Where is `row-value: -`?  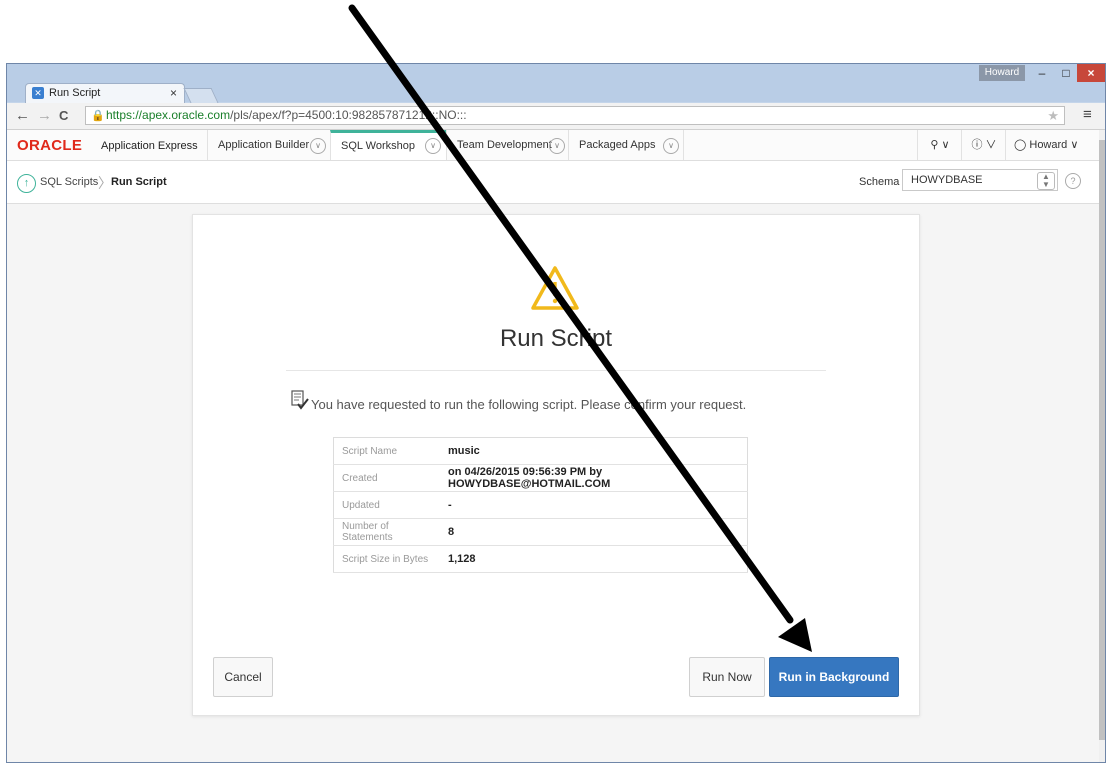 row-value: - is located at coordinates (594, 505).